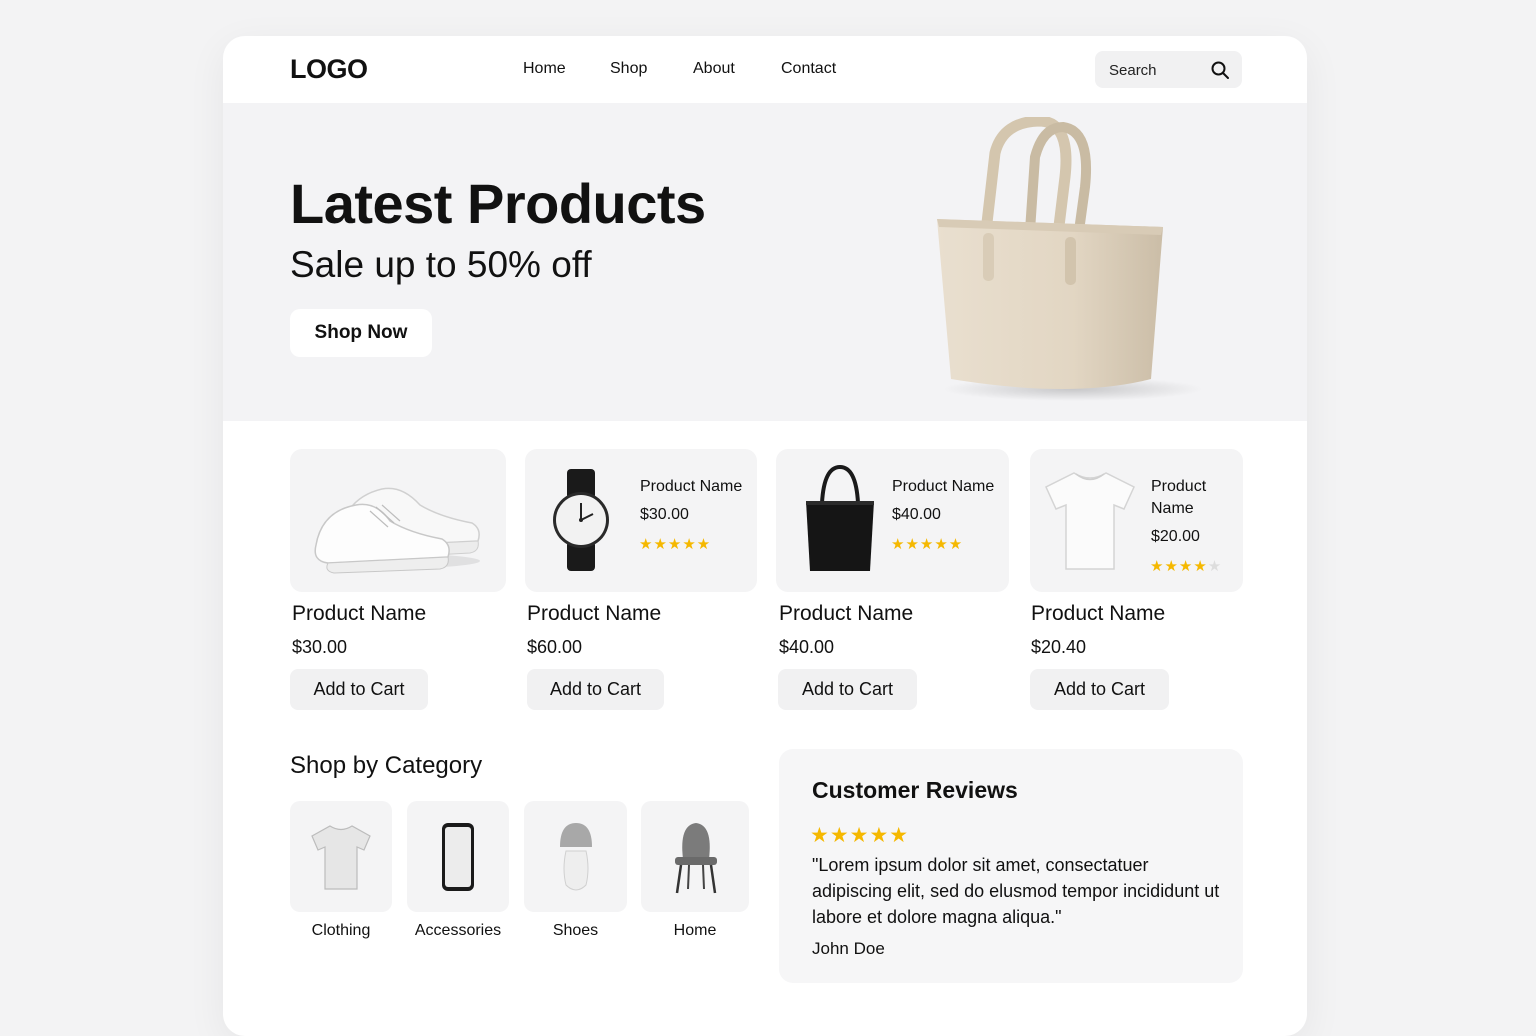  Describe the element at coordinates (1220, 70) in the screenshot. I see `search-icon` at that location.